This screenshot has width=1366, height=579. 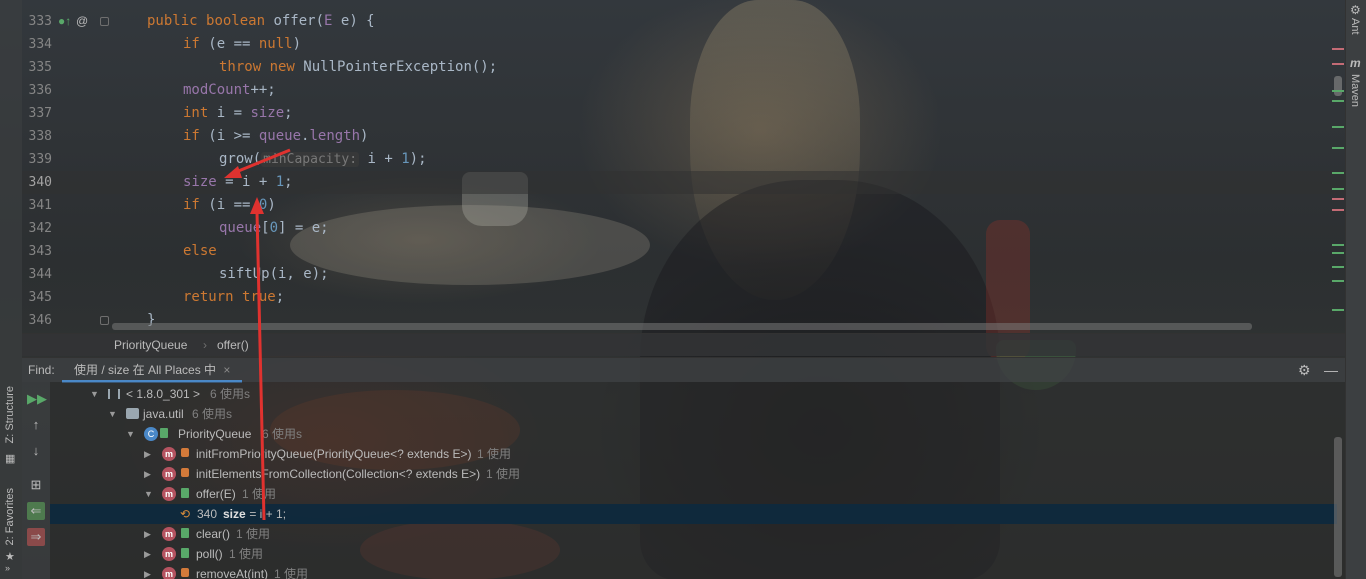 I want to click on tree-row-method: ▶ m poll() 1 使用, so click(x=693, y=554).